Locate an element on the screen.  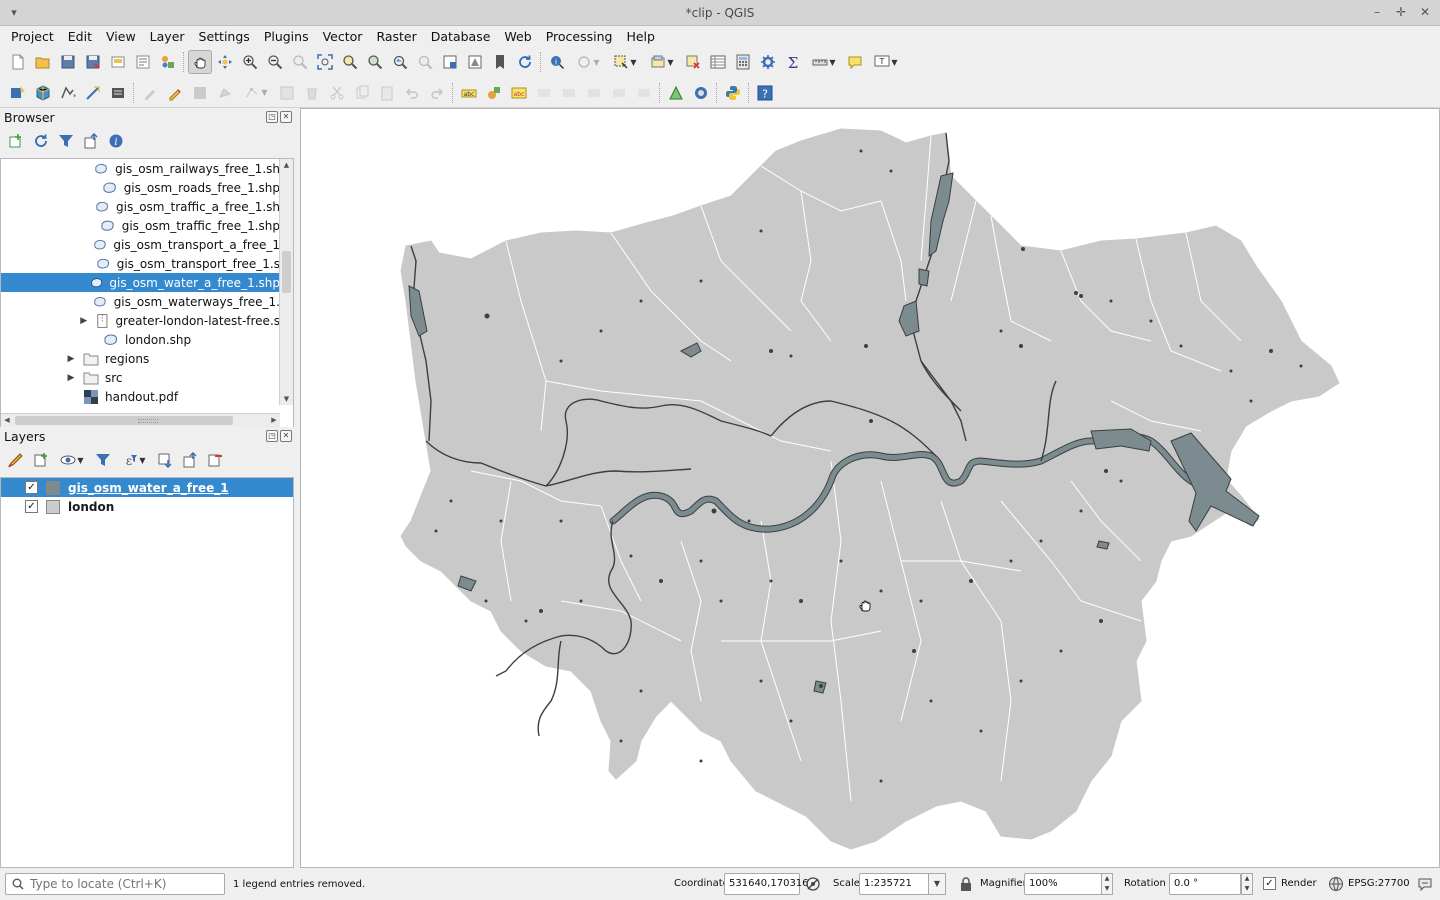
tree-item: ▶ src is located at coordinates (140, 377).